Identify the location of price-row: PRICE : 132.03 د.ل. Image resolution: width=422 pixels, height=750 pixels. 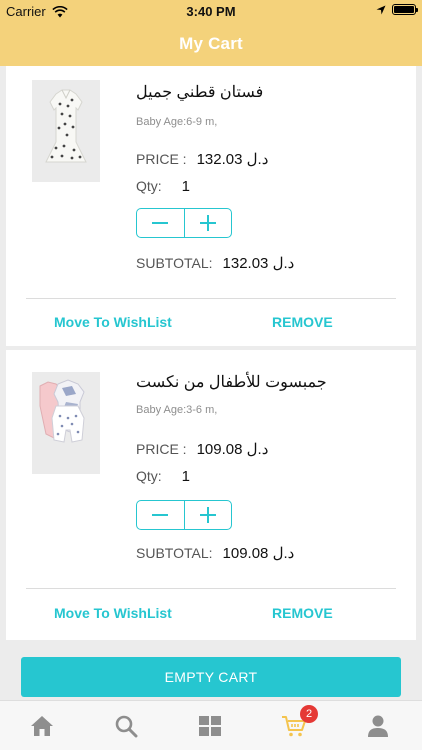
(202, 159).